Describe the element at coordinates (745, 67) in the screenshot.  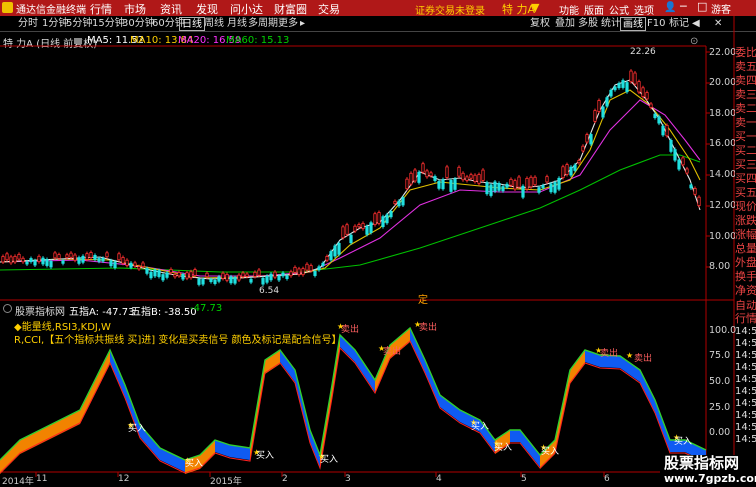
I see `row-label: 卖五` at that location.